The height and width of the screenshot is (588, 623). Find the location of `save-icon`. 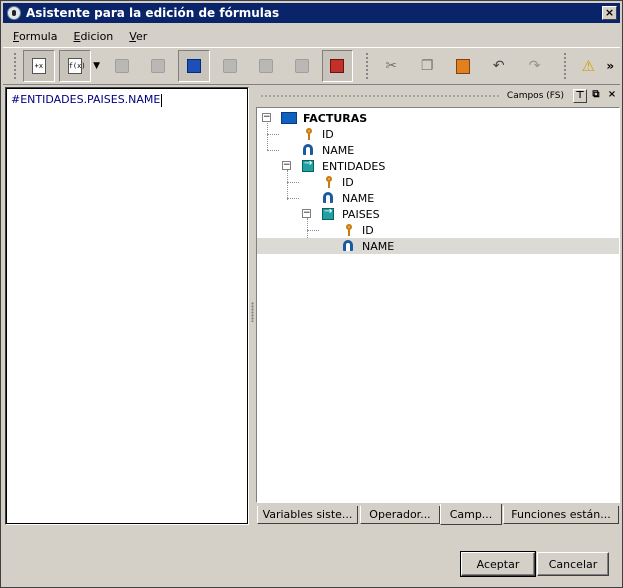

save-icon is located at coordinates (122, 66).